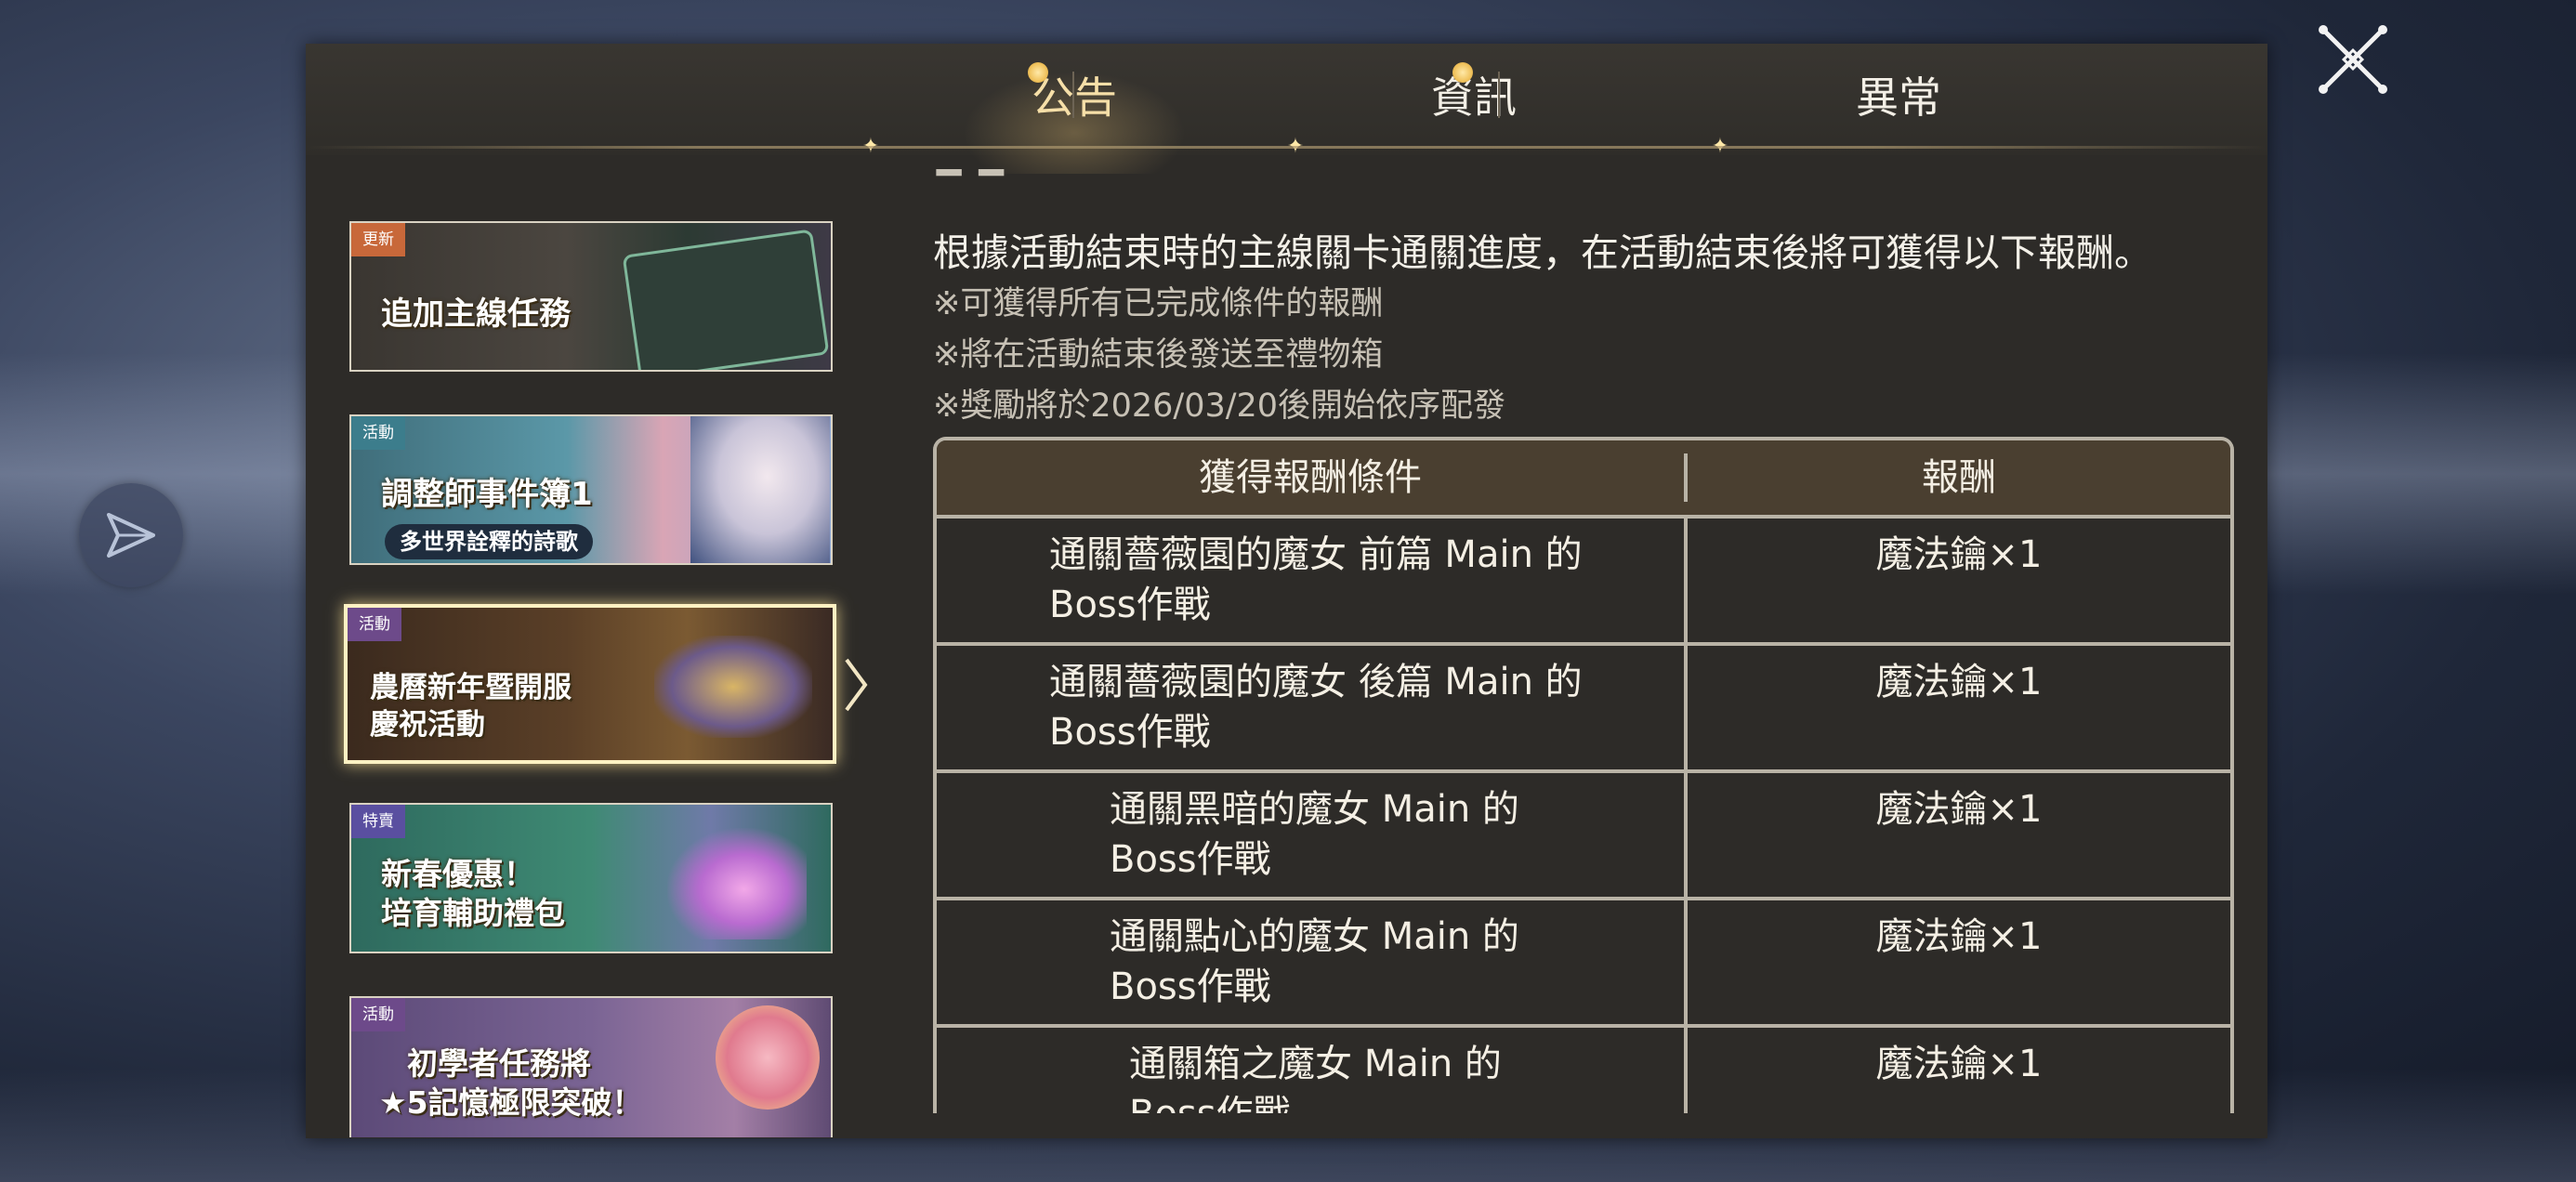 The width and height of the screenshot is (2576, 1182). What do you see at coordinates (489, 541) in the screenshot?
I see `banner-subtitle: 多世界詮釋的詩歌` at bounding box center [489, 541].